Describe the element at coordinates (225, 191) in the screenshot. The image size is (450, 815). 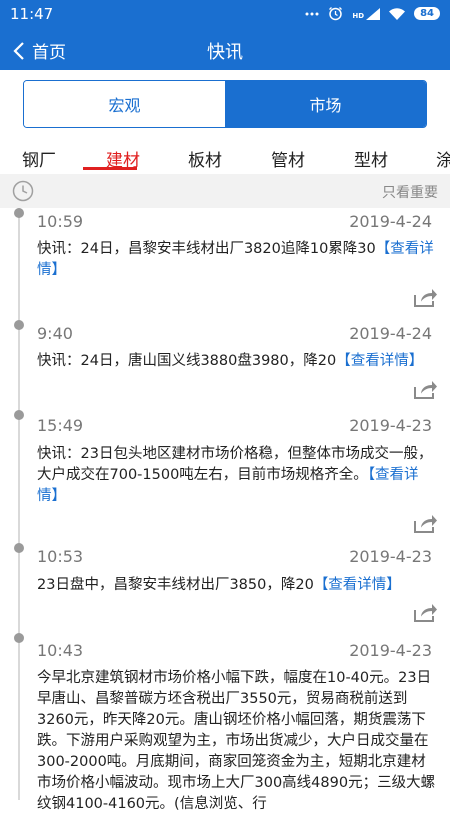
I see `filter-bar: 只看重要` at that location.